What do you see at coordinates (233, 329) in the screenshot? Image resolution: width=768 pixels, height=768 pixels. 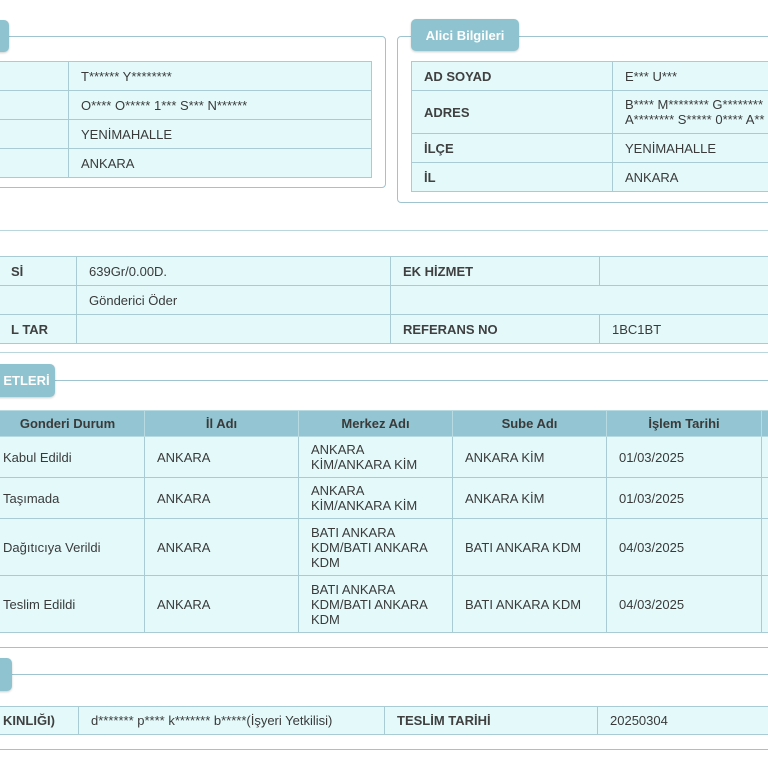 I see `date-value` at bounding box center [233, 329].